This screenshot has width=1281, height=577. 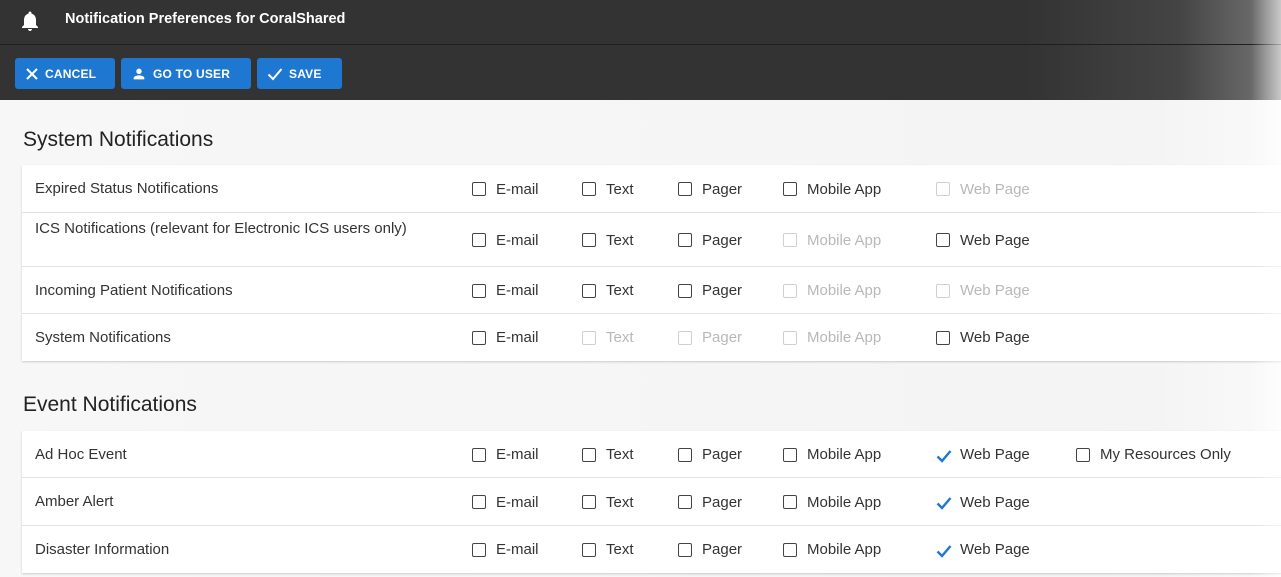 What do you see at coordinates (32, 73) in the screenshot?
I see `close-icon` at bounding box center [32, 73].